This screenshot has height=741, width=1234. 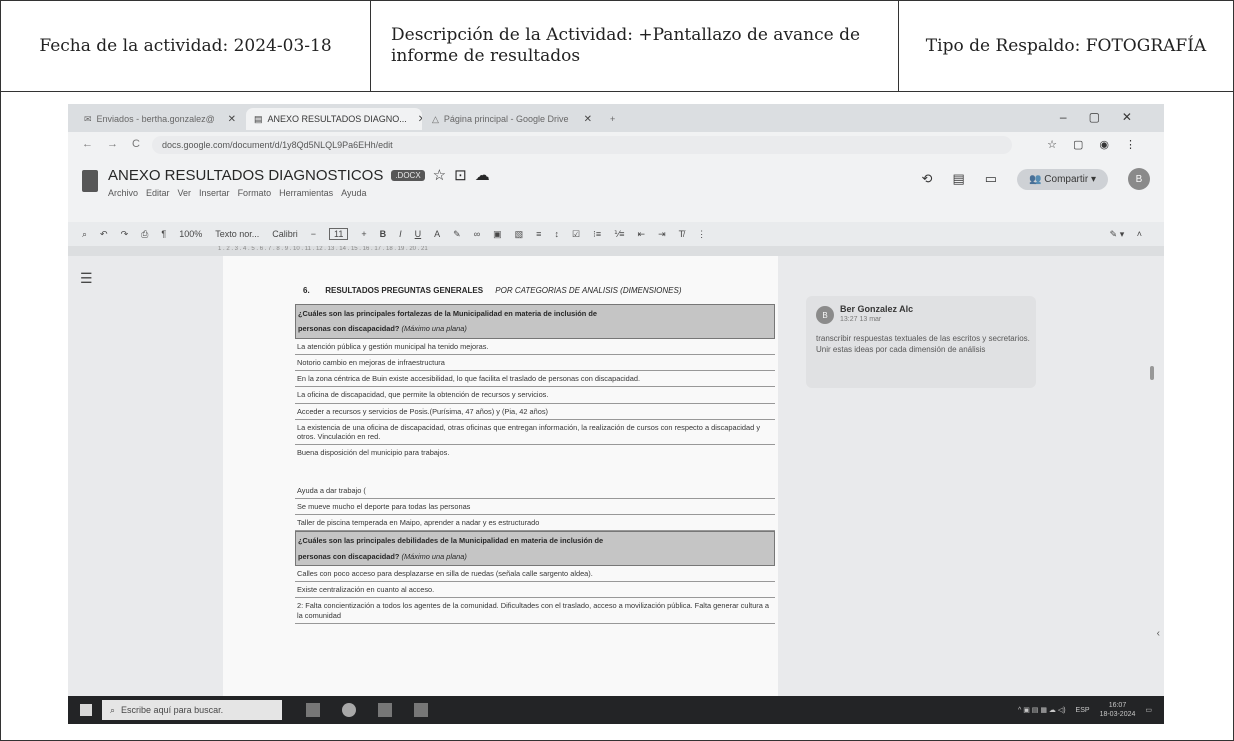 What do you see at coordinates (1117, 714) in the screenshot?
I see `clock-date: 18-03-2024` at bounding box center [1117, 714].